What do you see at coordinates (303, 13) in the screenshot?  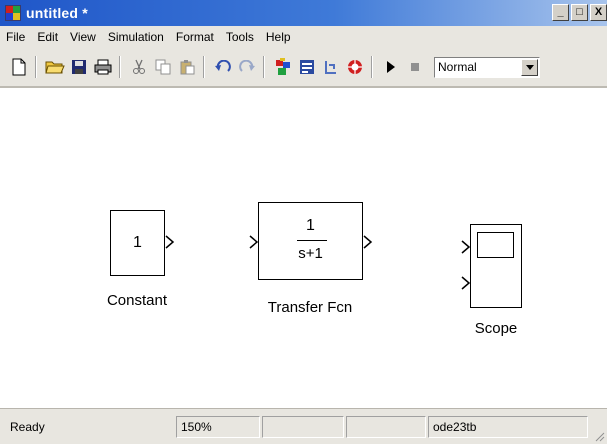 I see `title-bar: untitled * _ □ X` at bounding box center [303, 13].